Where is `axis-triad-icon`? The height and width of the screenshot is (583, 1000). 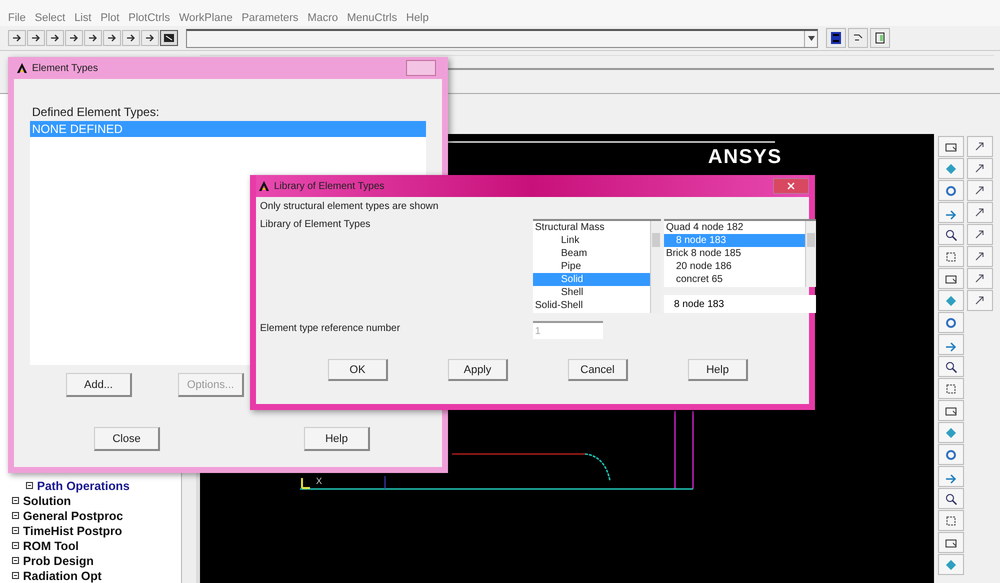 axis-triad-icon is located at coordinates (305, 483).